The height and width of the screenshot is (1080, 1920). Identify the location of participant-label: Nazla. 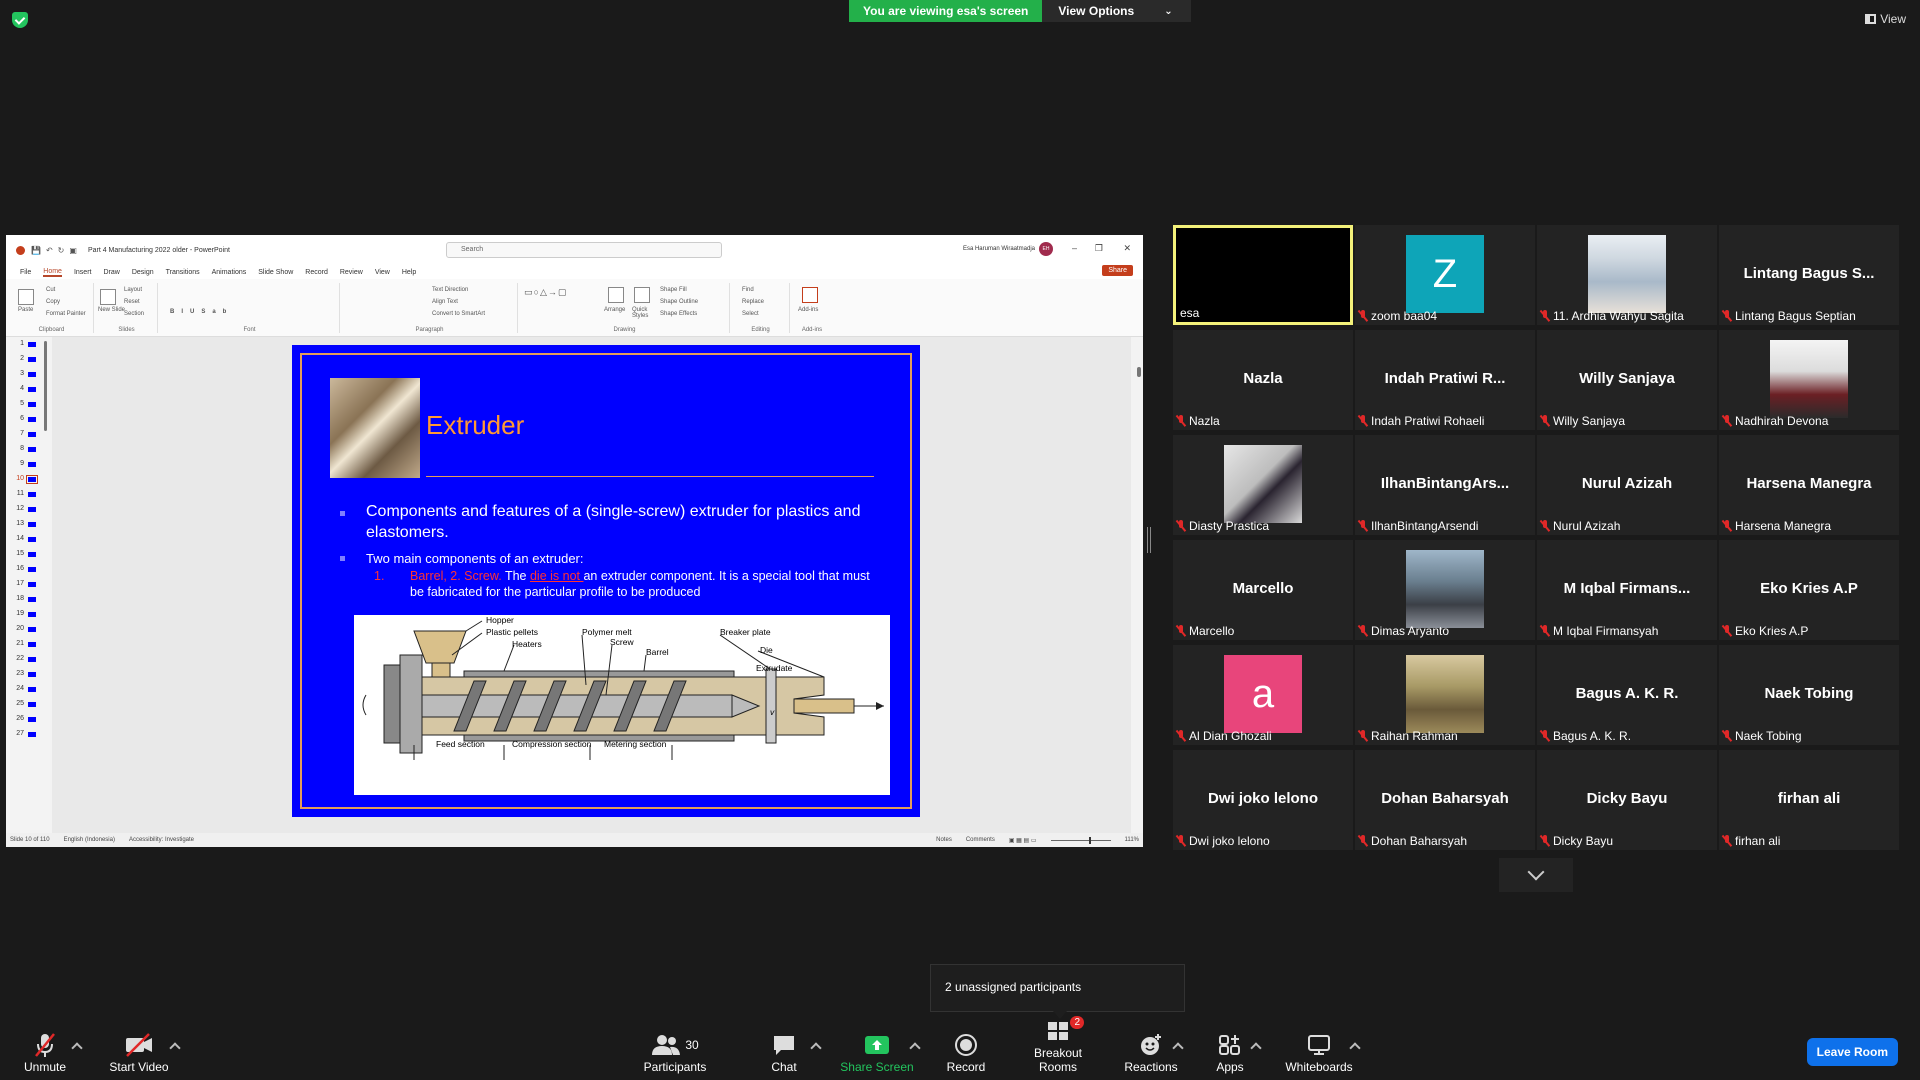
(1198, 421).